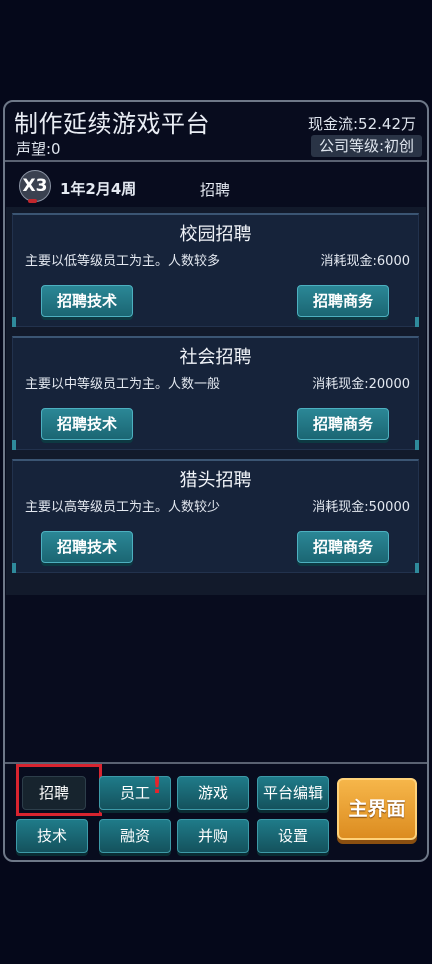 This screenshot has width=432, height=964. What do you see at coordinates (35, 186) in the screenshot?
I see `speed-toggle-button: X3` at bounding box center [35, 186].